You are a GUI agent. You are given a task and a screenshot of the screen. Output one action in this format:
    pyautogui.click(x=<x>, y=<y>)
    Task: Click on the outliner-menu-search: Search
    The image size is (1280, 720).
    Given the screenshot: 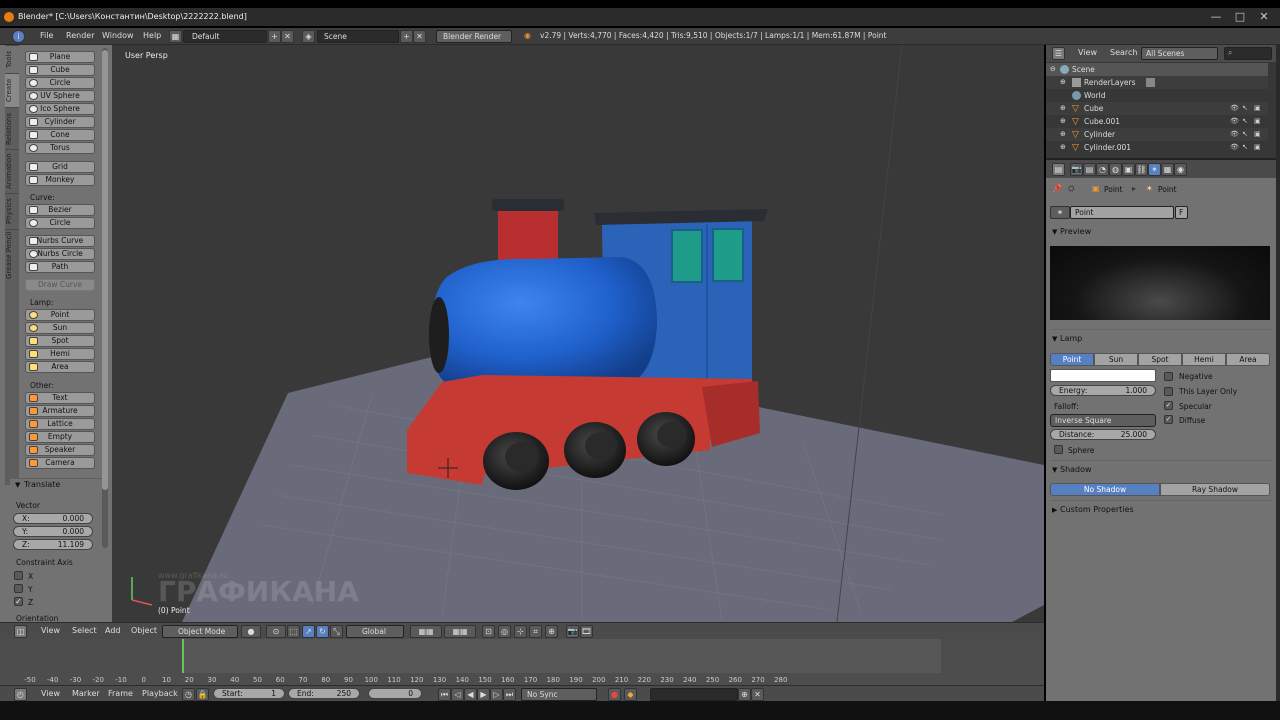 What is the action you would take?
    pyautogui.click(x=1123, y=52)
    